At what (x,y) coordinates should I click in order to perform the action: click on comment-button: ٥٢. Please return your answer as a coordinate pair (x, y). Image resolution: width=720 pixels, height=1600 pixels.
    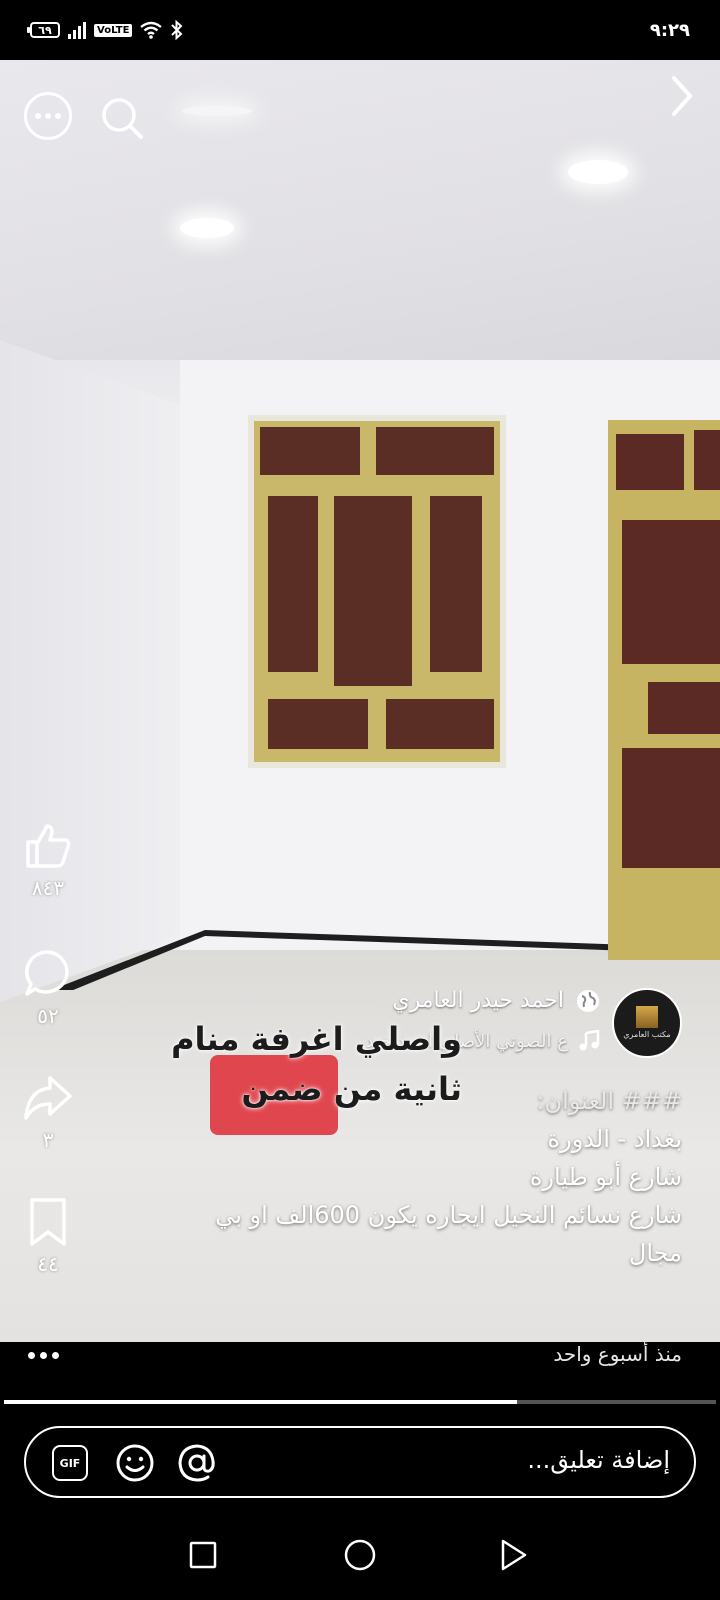
    Looking at the image, I should click on (48, 988).